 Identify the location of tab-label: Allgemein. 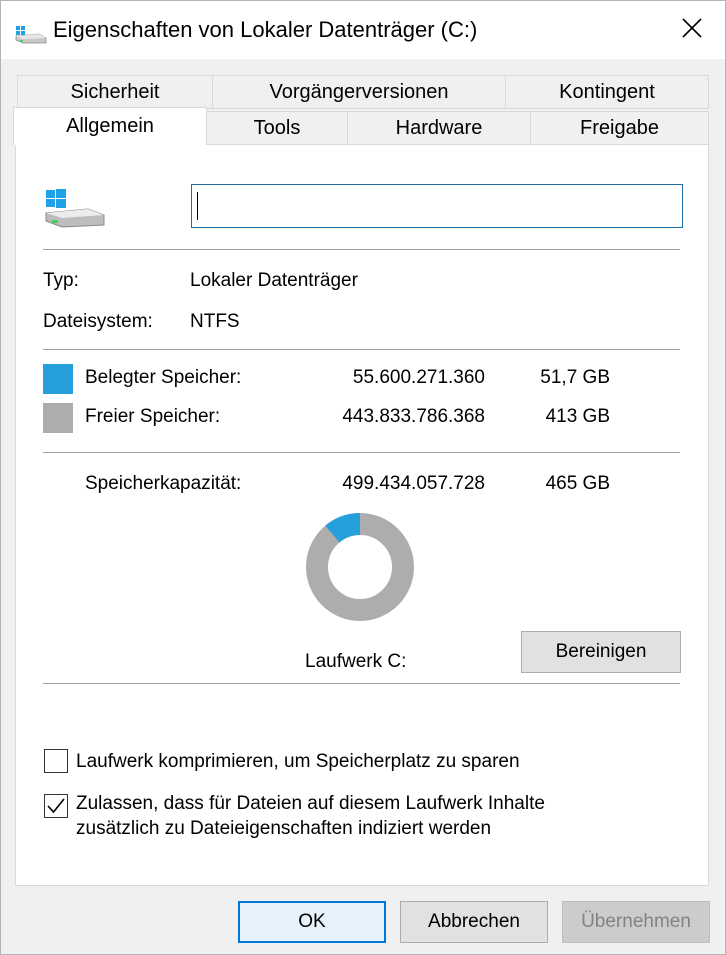
(110, 126).